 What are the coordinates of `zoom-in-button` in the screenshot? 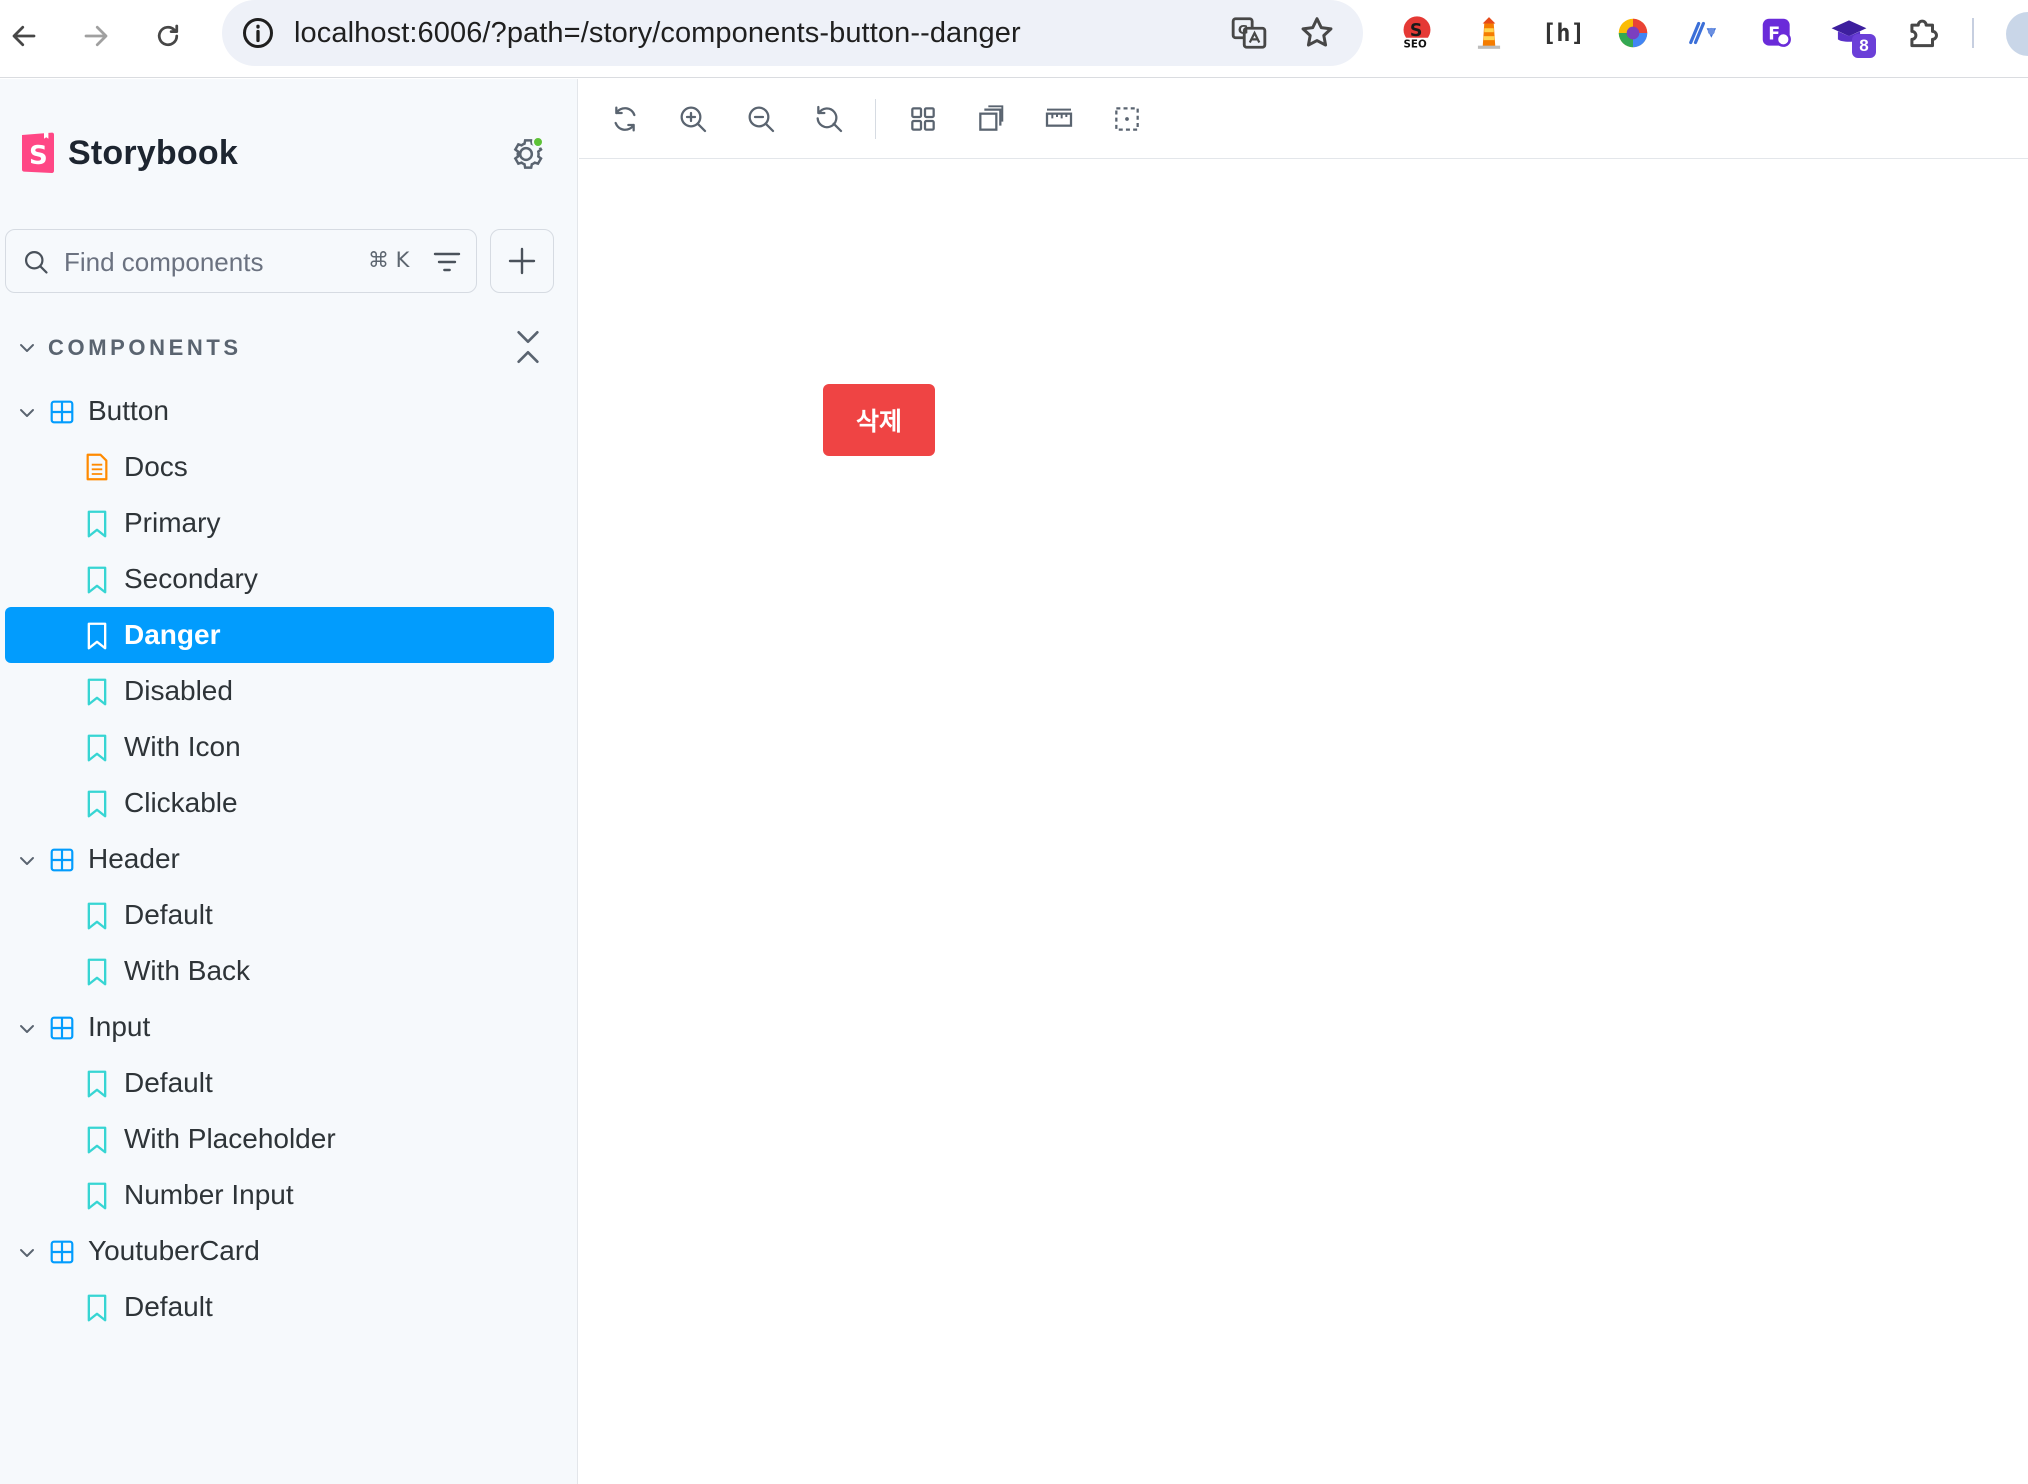 It's located at (693, 119).